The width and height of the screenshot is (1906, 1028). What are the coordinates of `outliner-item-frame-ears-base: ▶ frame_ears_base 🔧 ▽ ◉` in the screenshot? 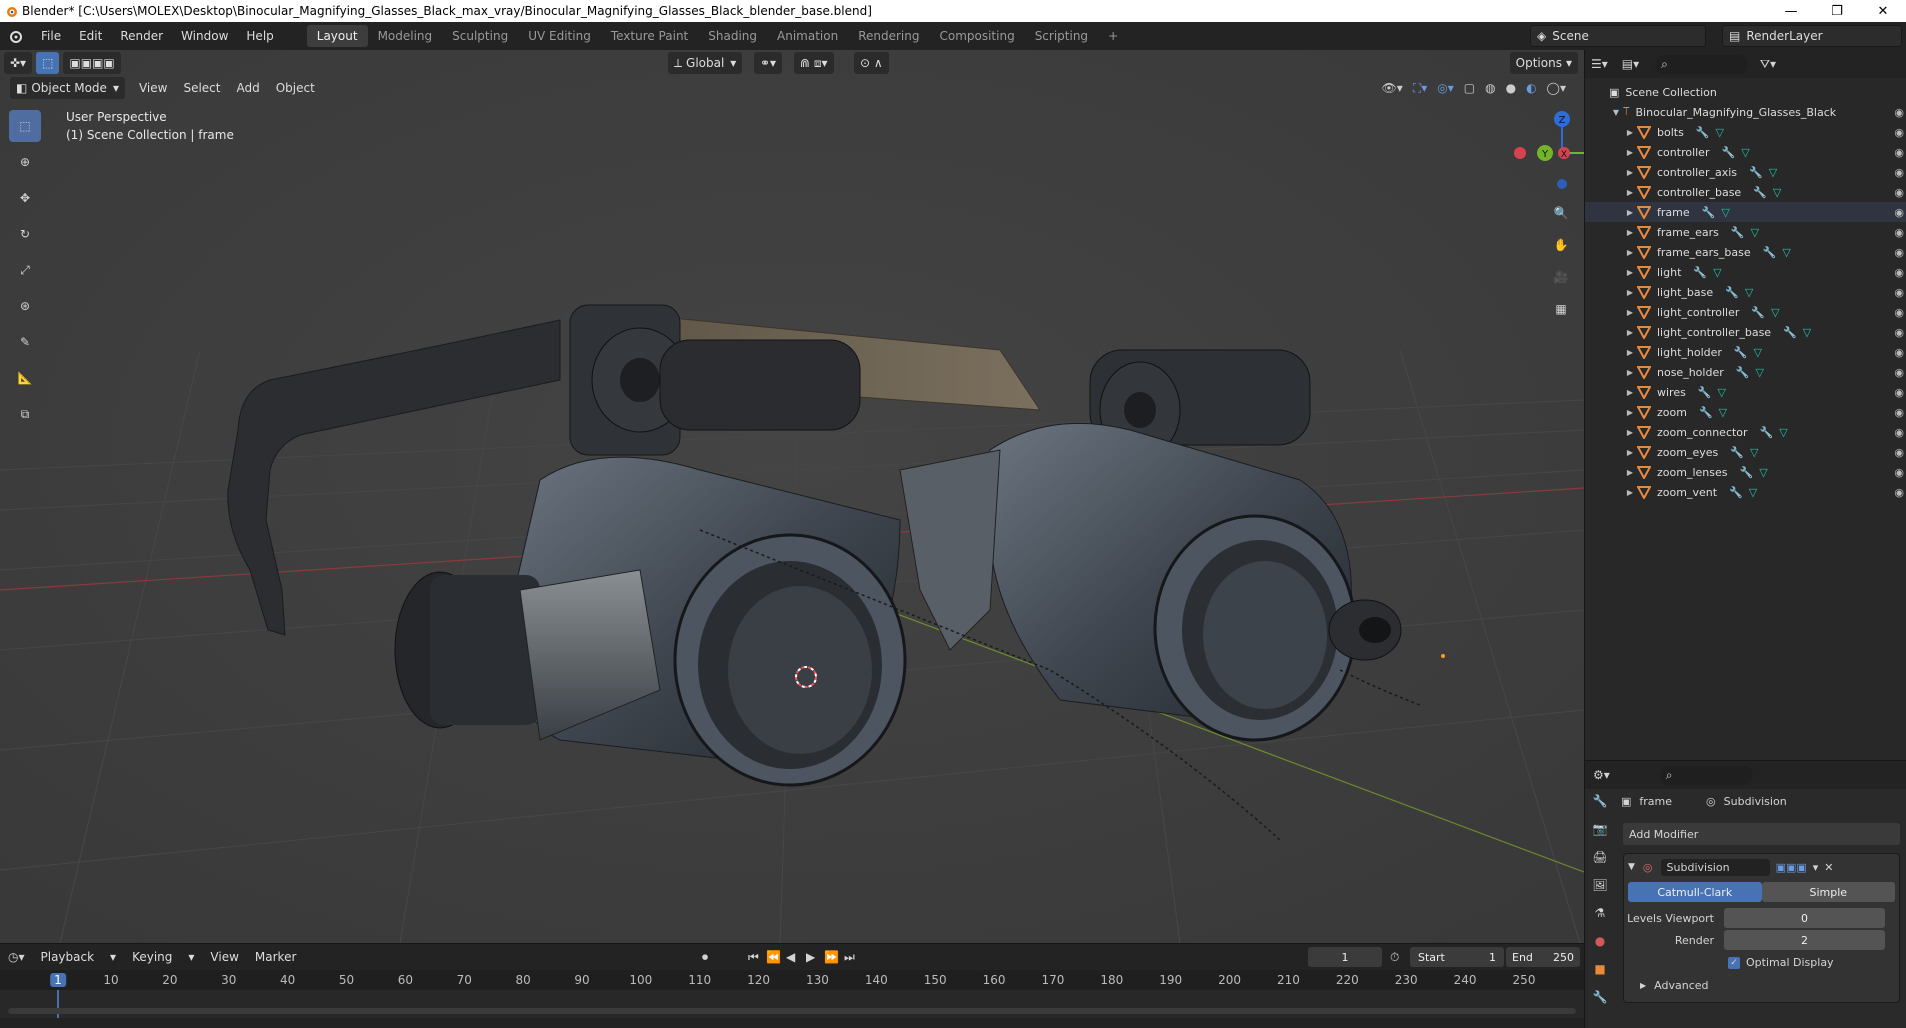 It's located at (1745, 252).